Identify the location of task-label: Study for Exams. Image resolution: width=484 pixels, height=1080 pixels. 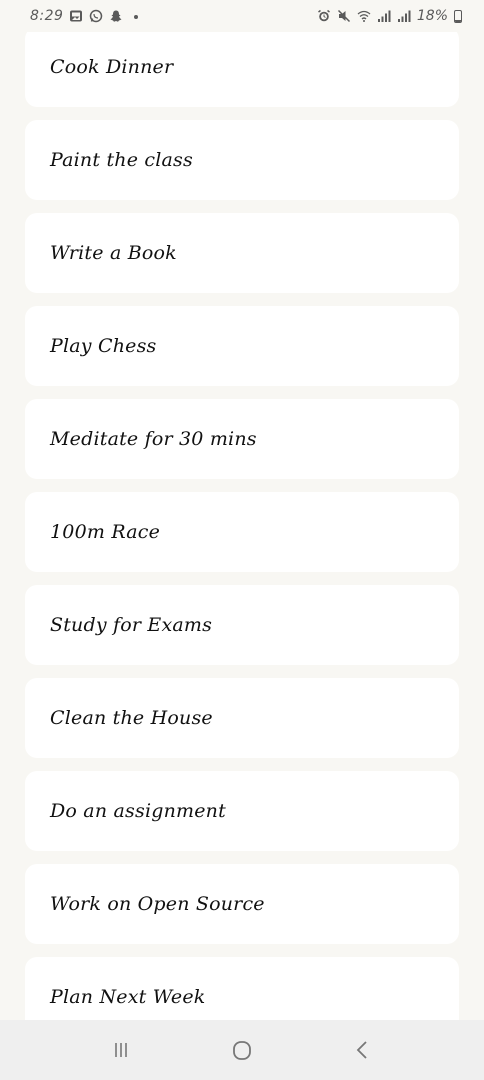
(131, 625).